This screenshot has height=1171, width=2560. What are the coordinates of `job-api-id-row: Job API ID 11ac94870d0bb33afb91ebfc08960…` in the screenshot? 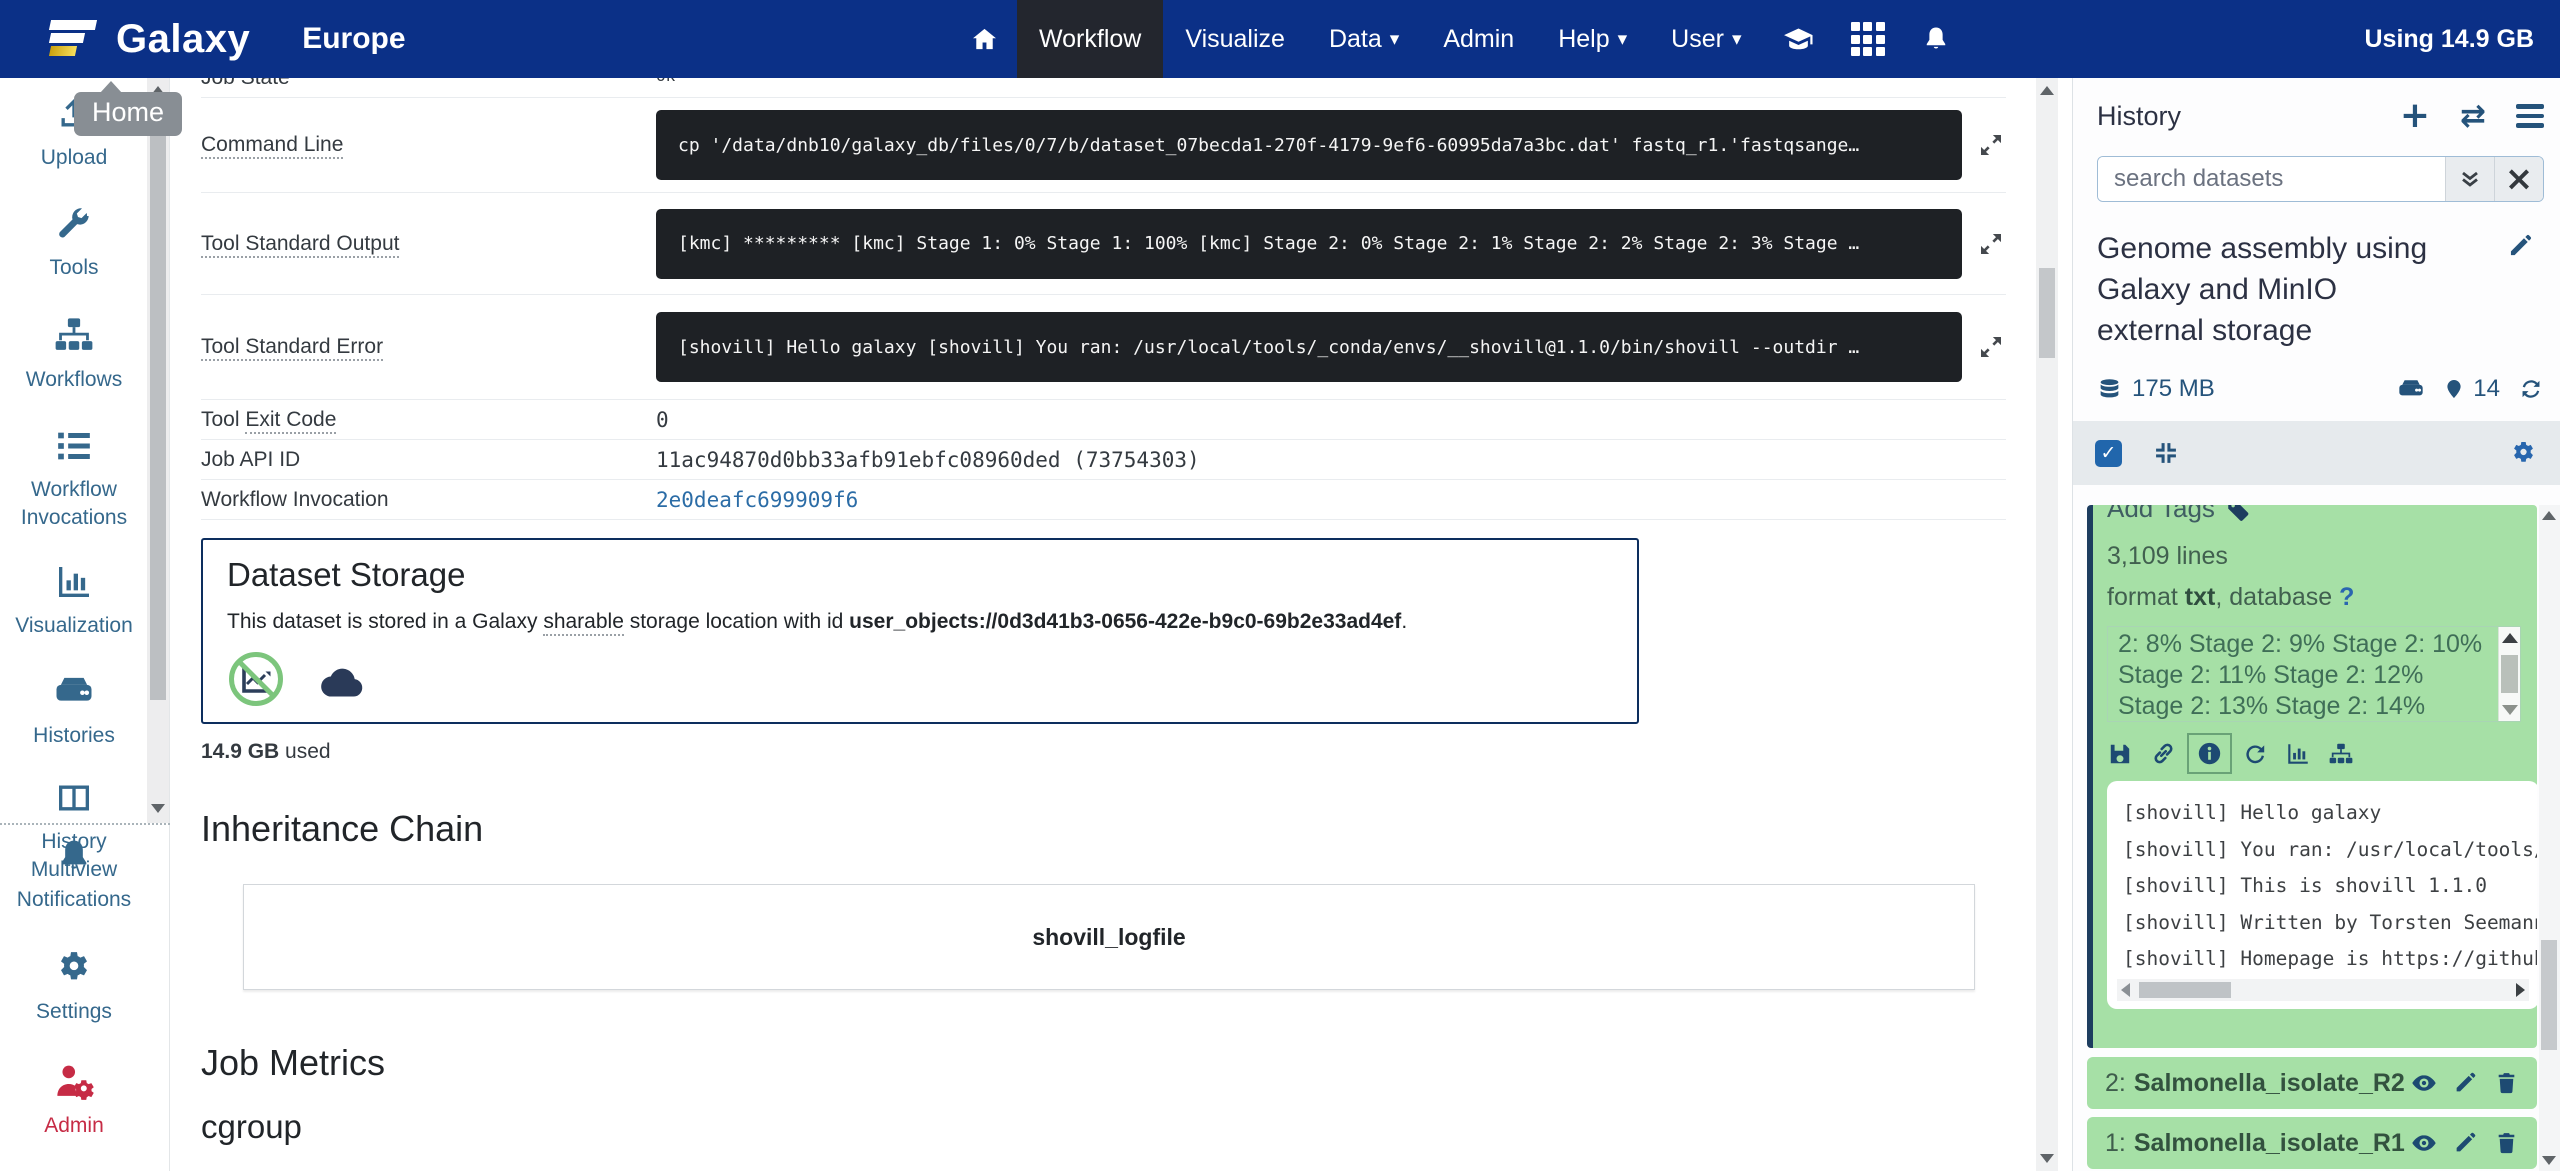 It's located at (1103, 460).